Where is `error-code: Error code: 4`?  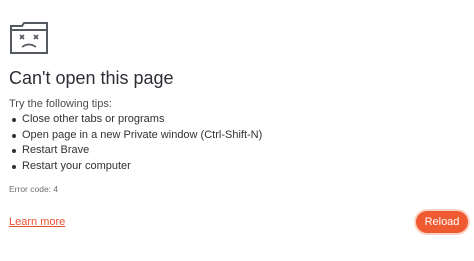
error-code: Error code: 4 is located at coordinates (34, 189).